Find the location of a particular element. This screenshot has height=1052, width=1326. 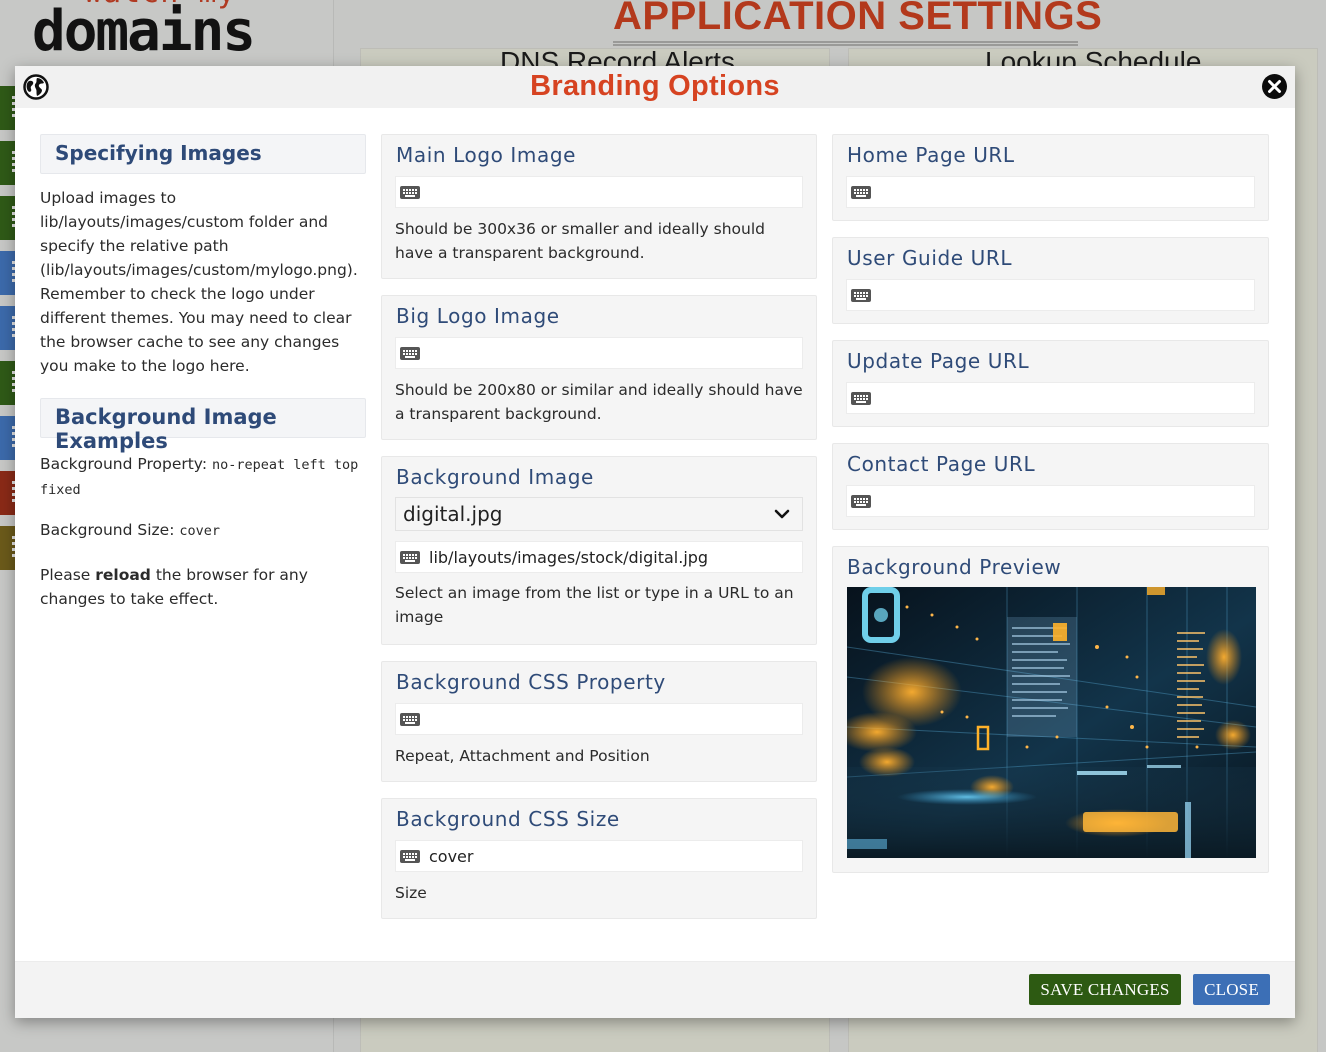

background-css-size-input: cover is located at coordinates (599, 856).